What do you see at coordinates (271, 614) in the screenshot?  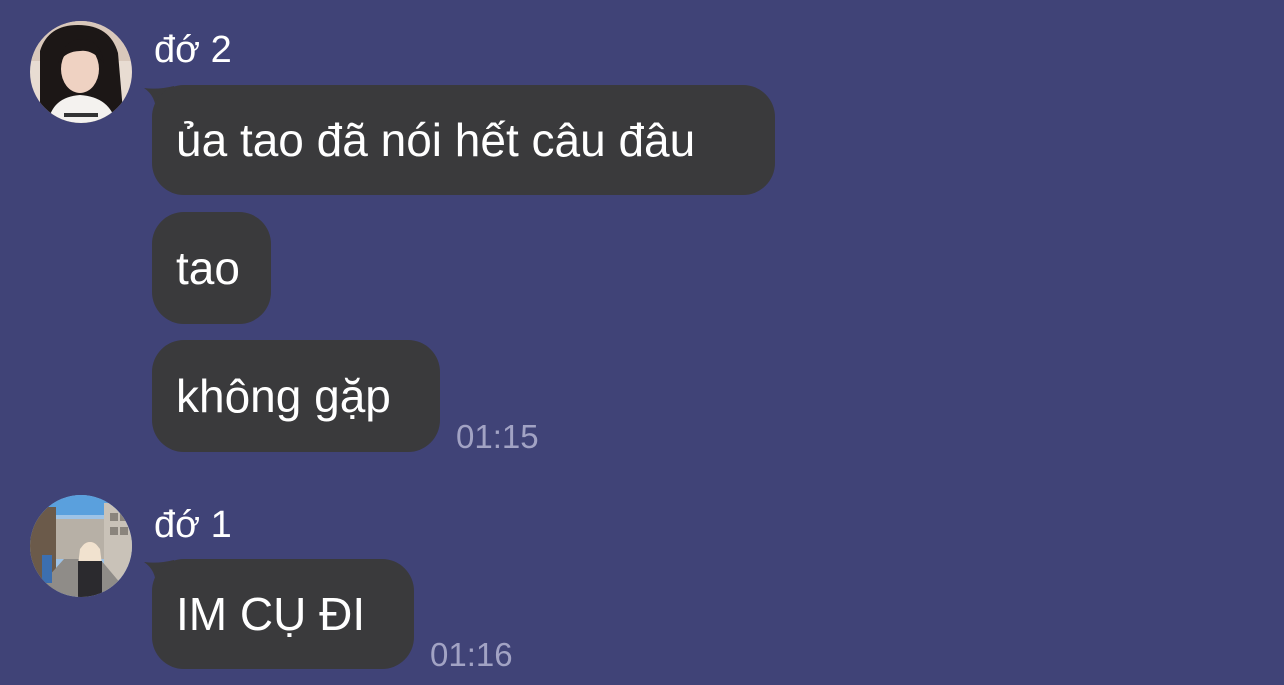 I see `message-text: IM CỤ ĐI` at bounding box center [271, 614].